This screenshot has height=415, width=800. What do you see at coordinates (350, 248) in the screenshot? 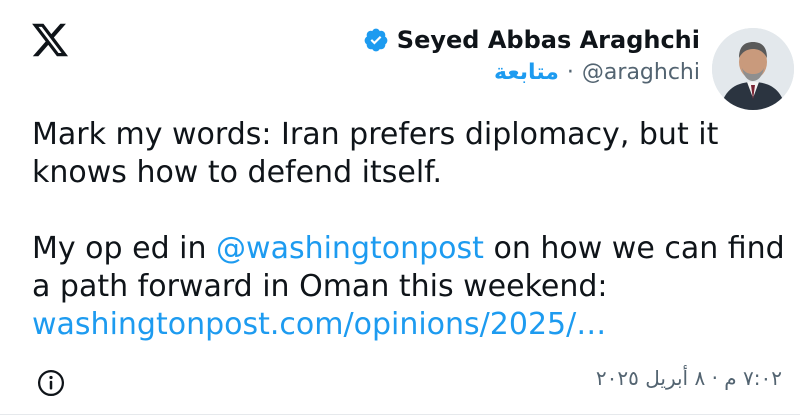
I see `mention-link: @washingtonpost` at bounding box center [350, 248].